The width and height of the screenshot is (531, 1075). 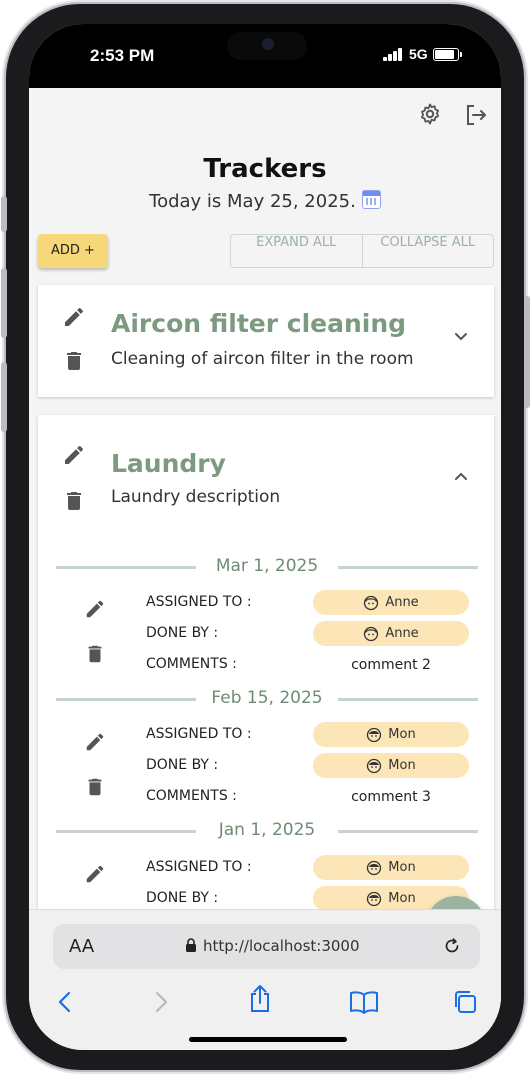 I want to click on mute-switch, so click(x=4, y=214).